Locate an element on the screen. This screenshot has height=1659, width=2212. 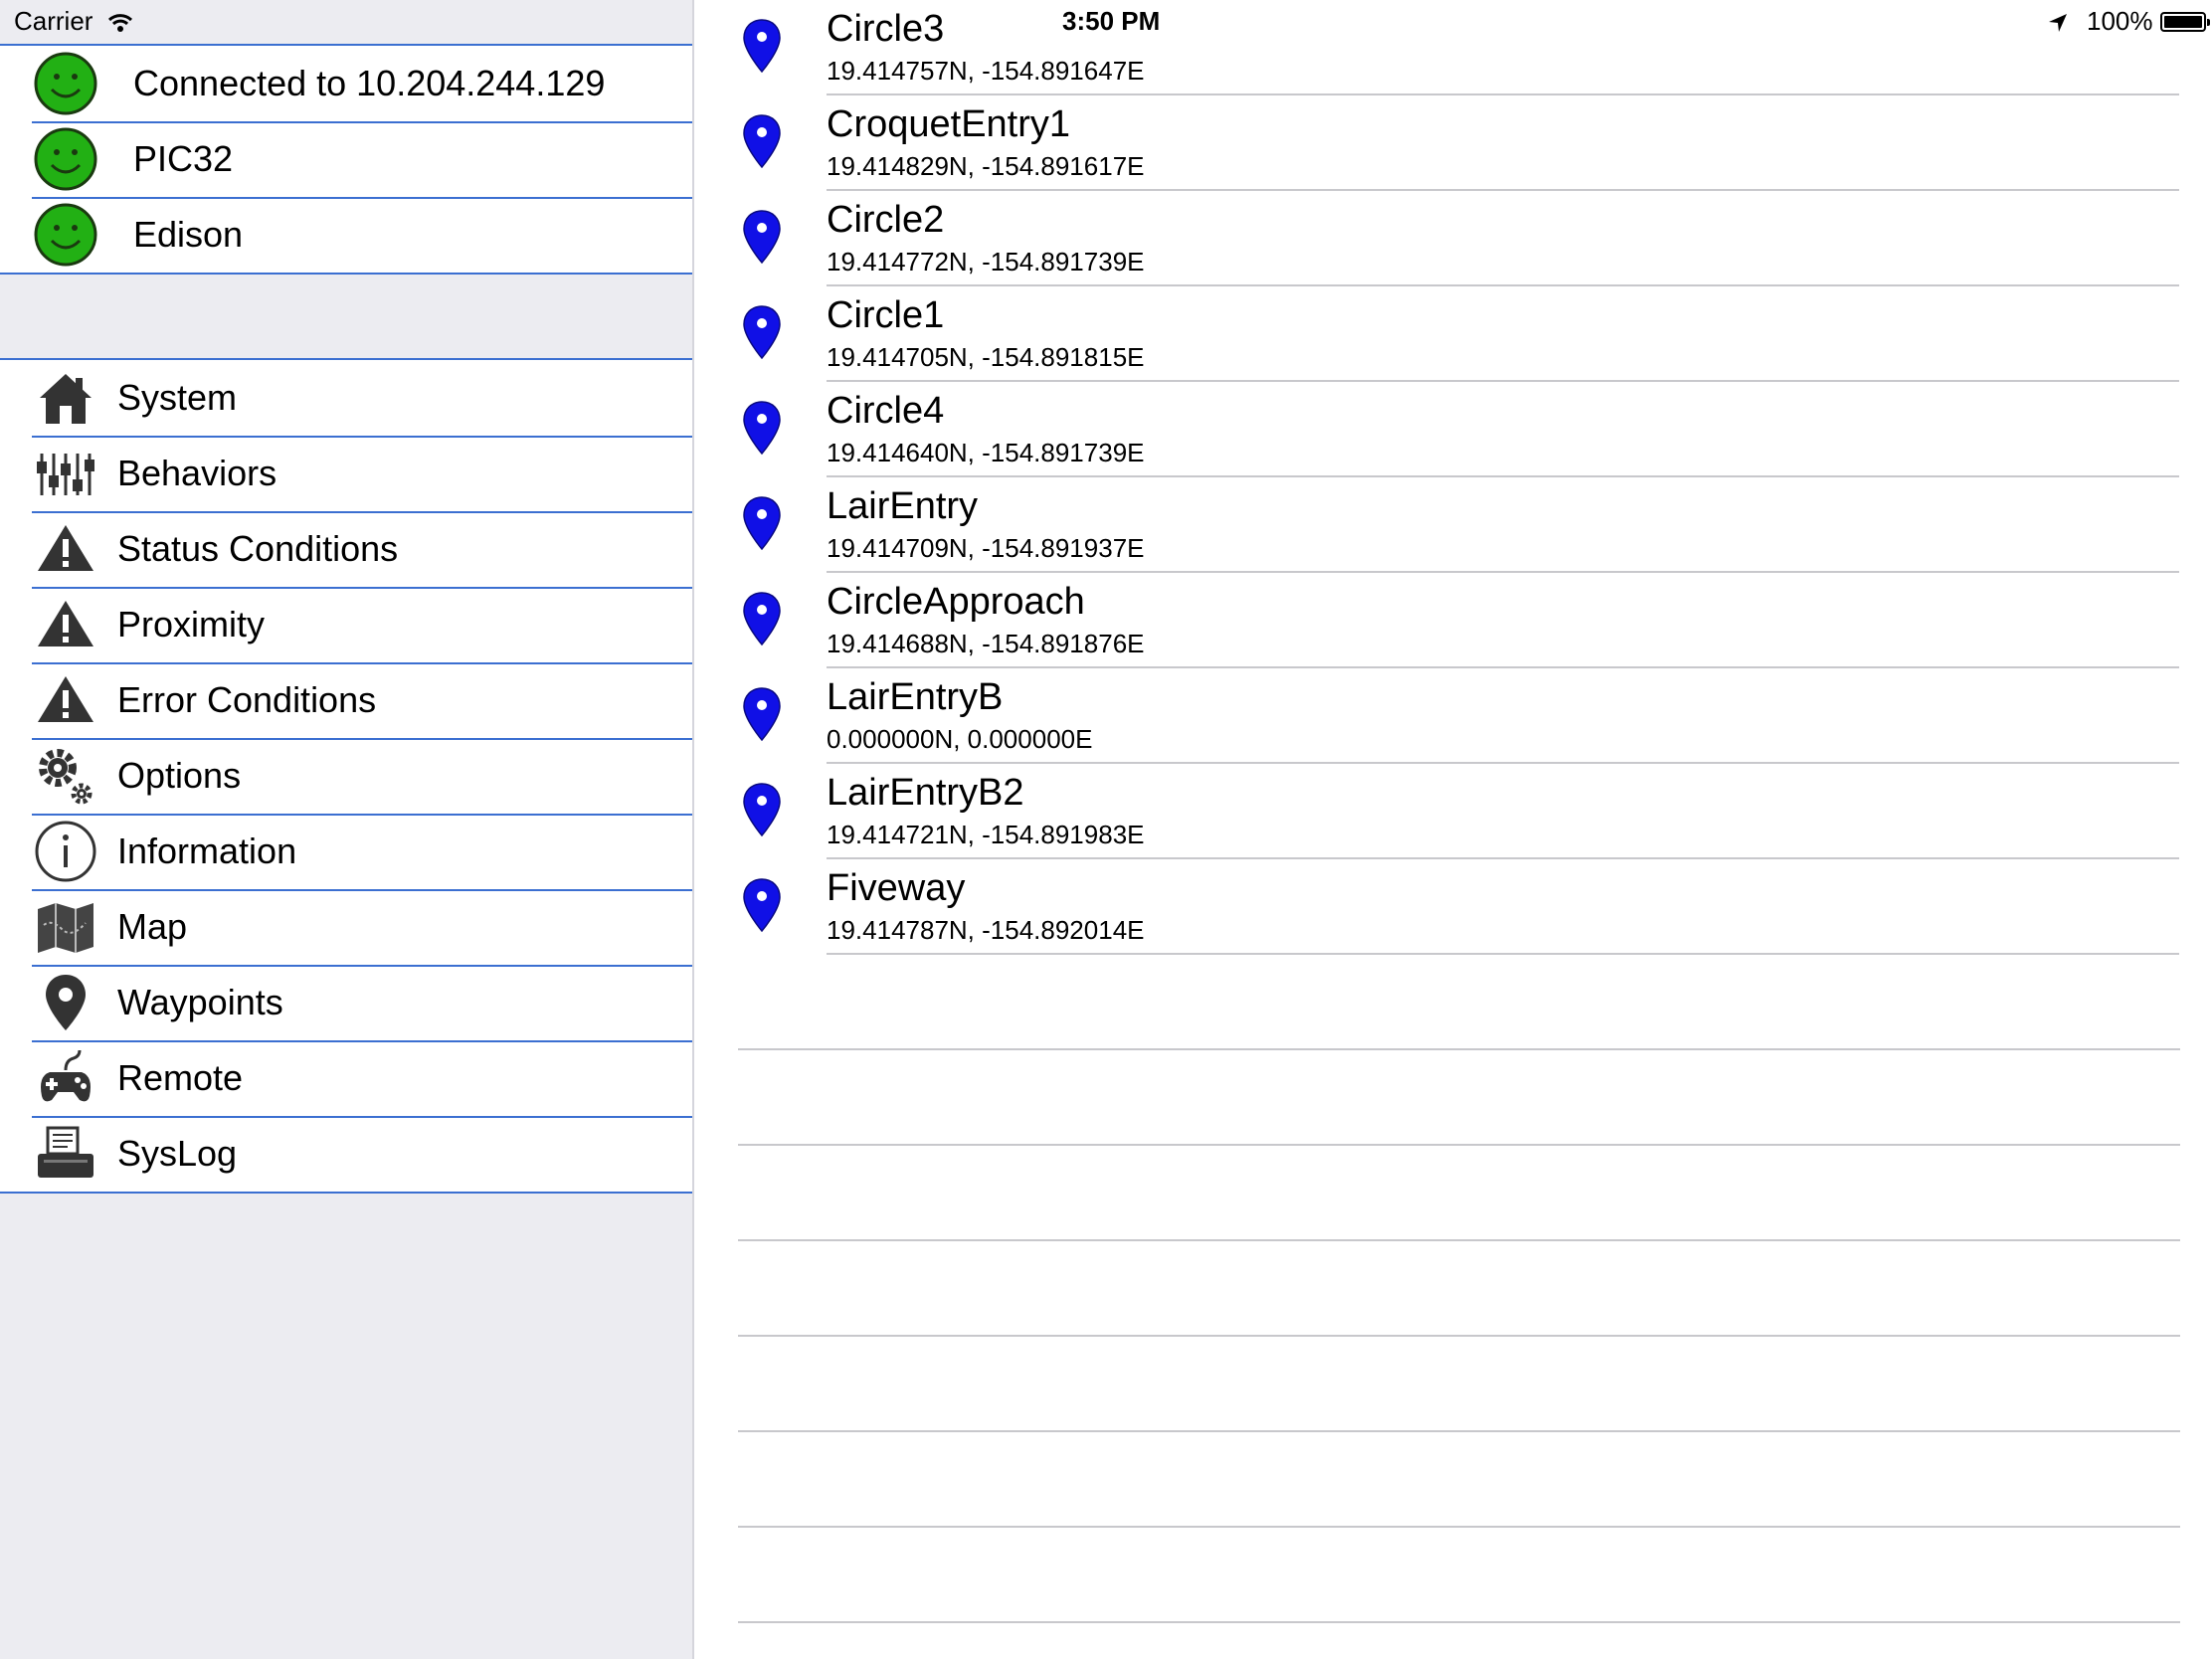
waypoint-coordinates: 19.414829N, -154.891617E is located at coordinates (986, 166).